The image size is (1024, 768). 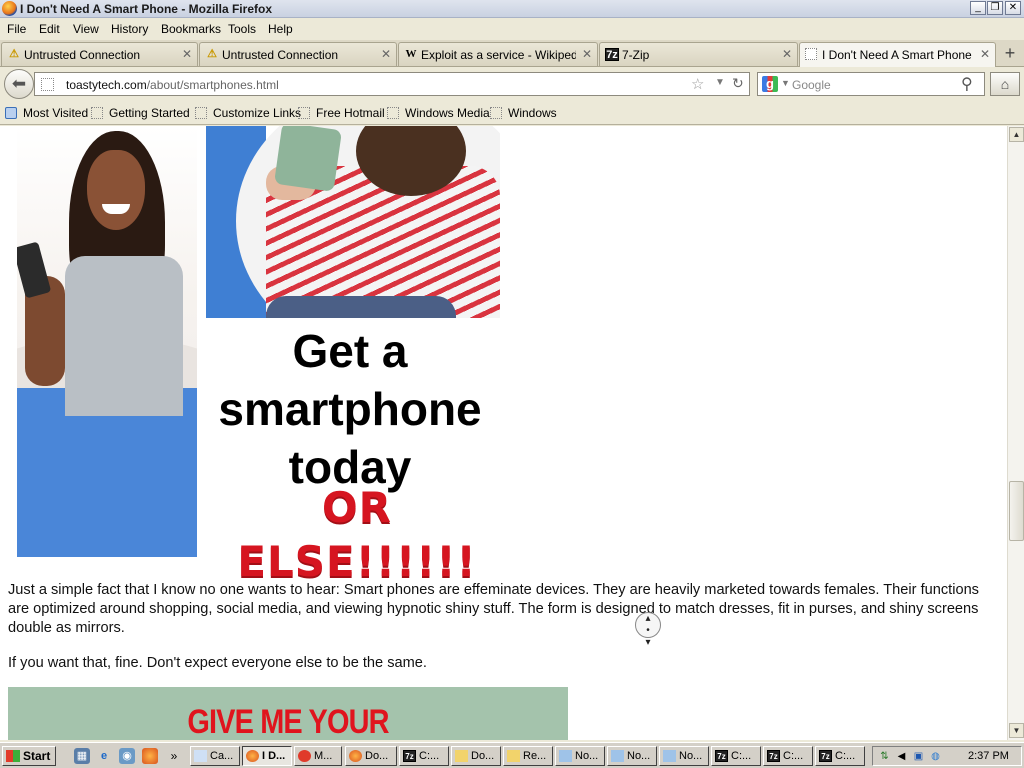 What do you see at coordinates (16, 29) in the screenshot?
I see `menu-file: File` at bounding box center [16, 29].